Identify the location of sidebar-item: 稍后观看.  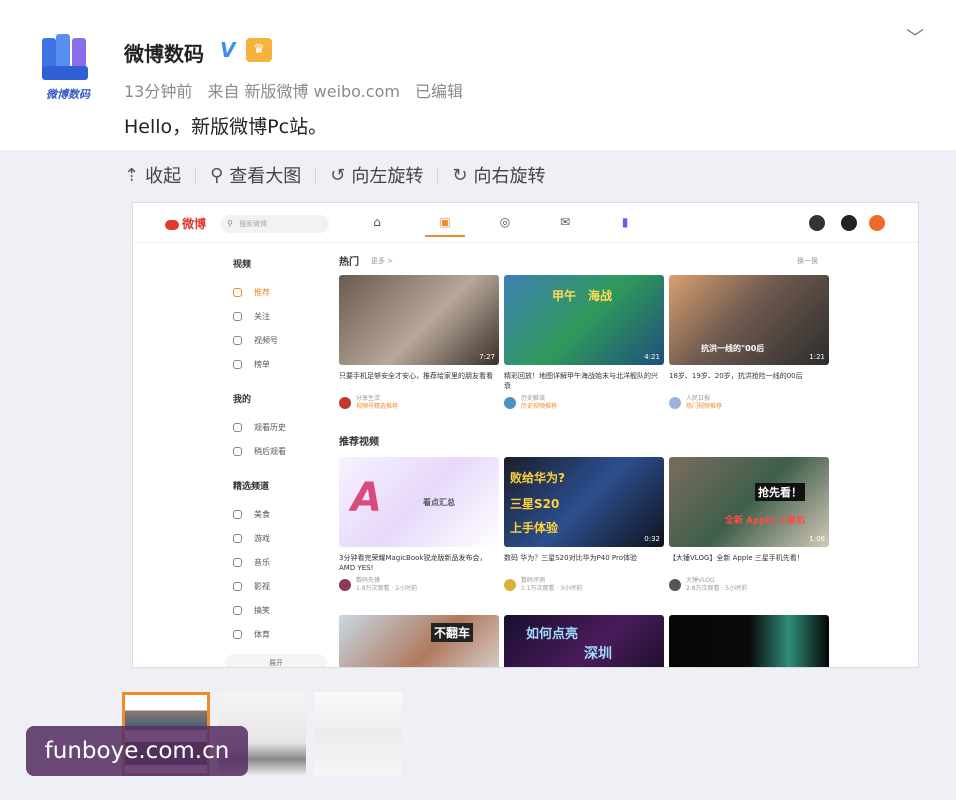
(276, 451).